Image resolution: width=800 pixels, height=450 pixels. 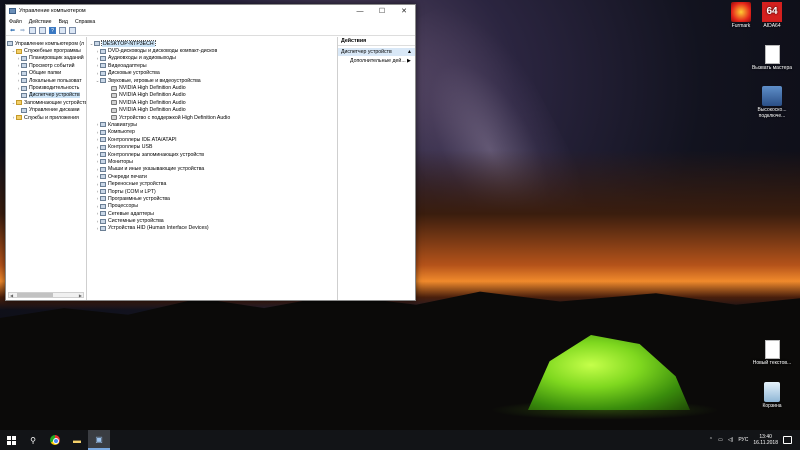 I want to click on desktop-icon-aida64: 64 AIDA64, so click(x=772, y=15).